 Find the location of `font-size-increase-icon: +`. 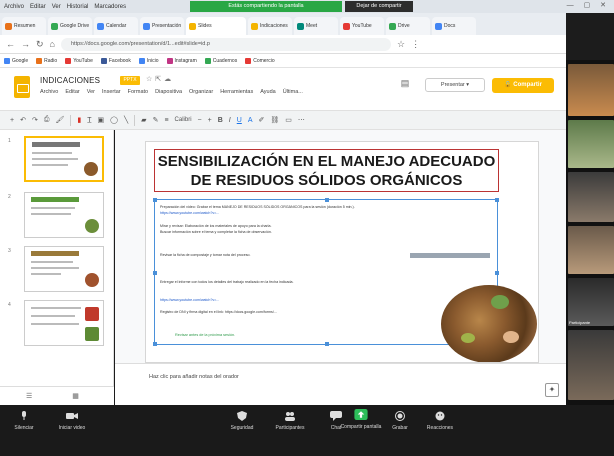

font-size-increase-icon: + is located at coordinates (210, 120).